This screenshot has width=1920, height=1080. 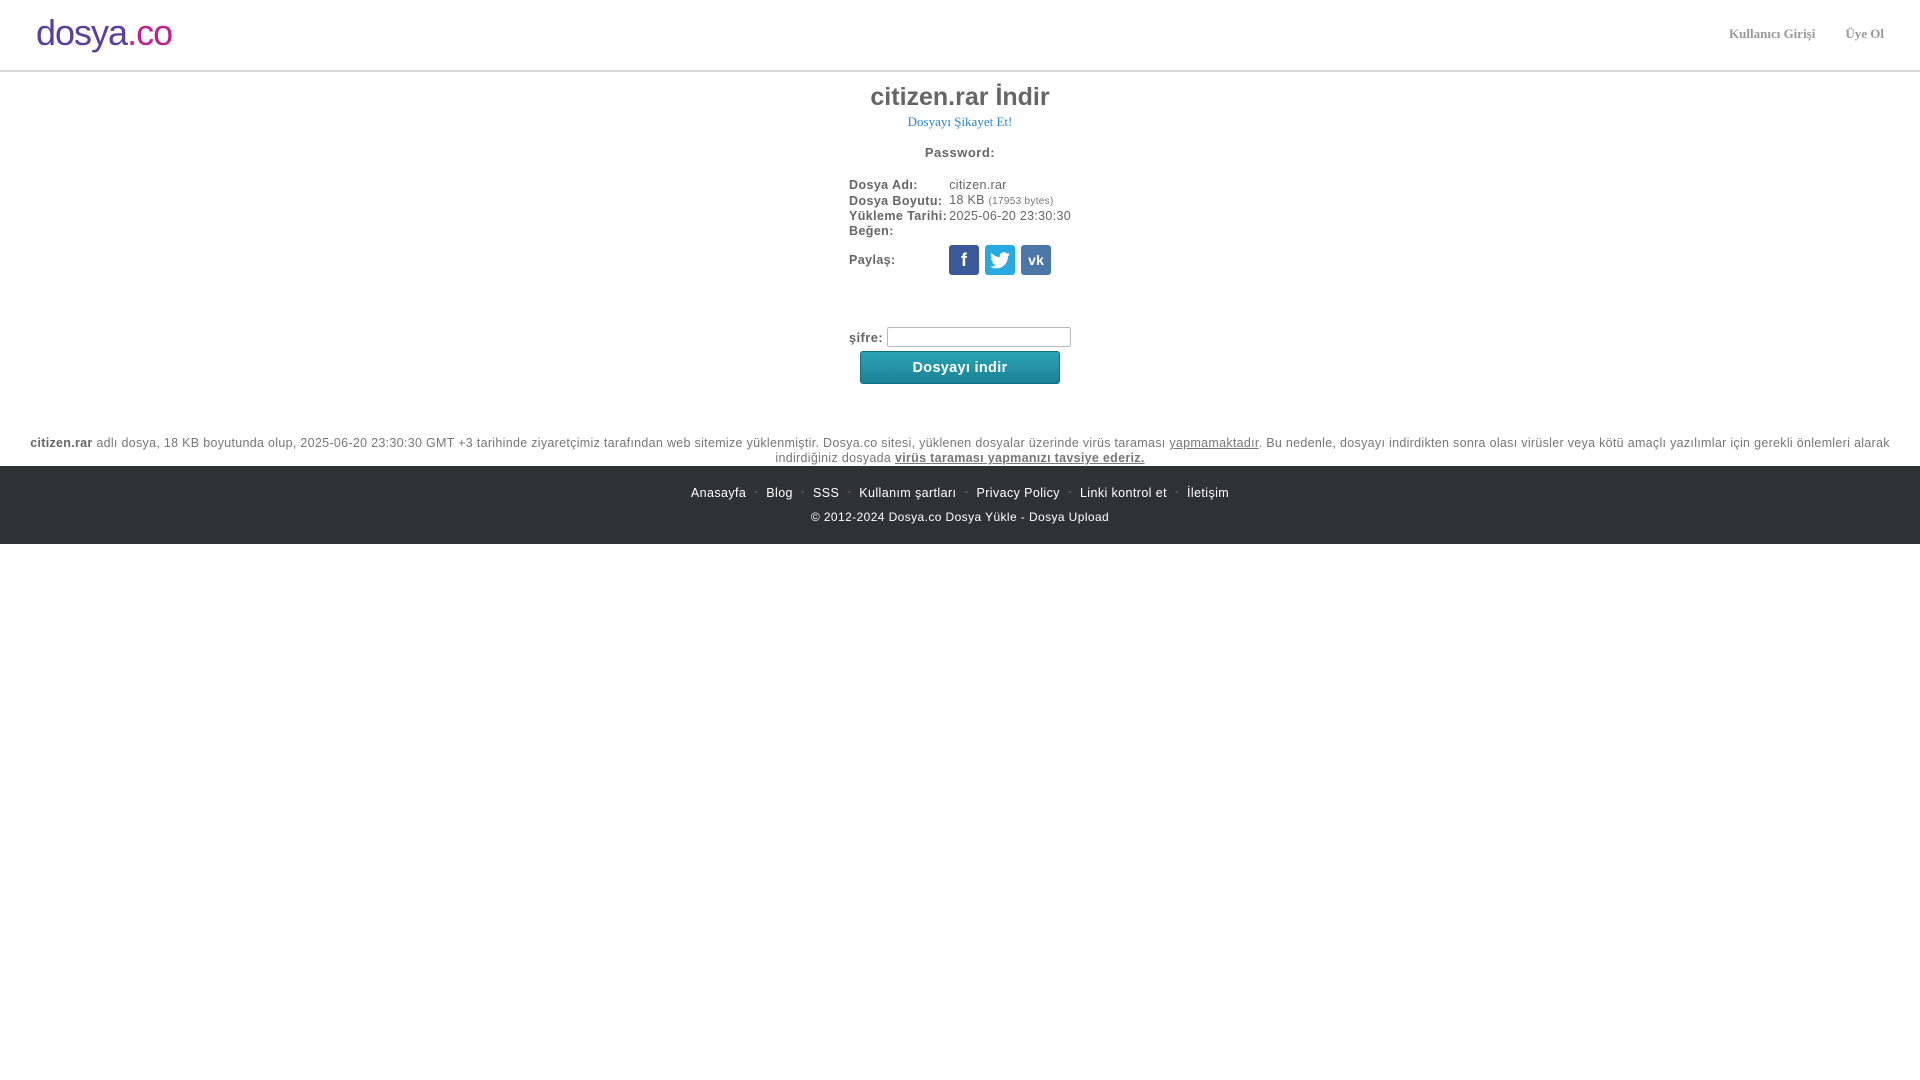 What do you see at coordinates (826, 493) in the screenshot?
I see `footer-link-faq: SSS` at bounding box center [826, 493].